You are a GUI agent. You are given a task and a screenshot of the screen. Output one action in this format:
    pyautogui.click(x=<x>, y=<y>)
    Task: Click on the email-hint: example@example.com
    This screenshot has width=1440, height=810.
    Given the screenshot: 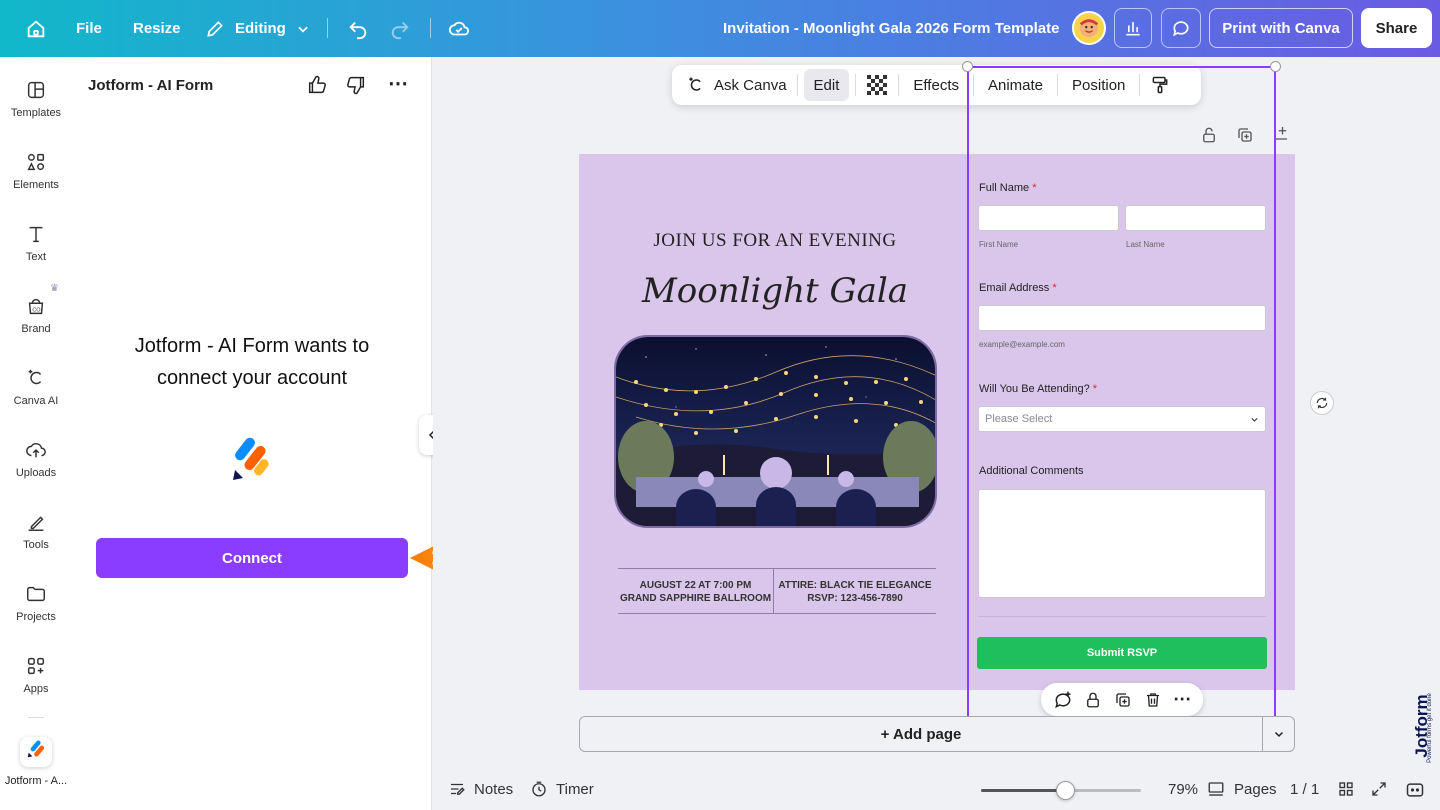 What is the action you would take?
    pyautogui.click(x=1022, y=344)
    